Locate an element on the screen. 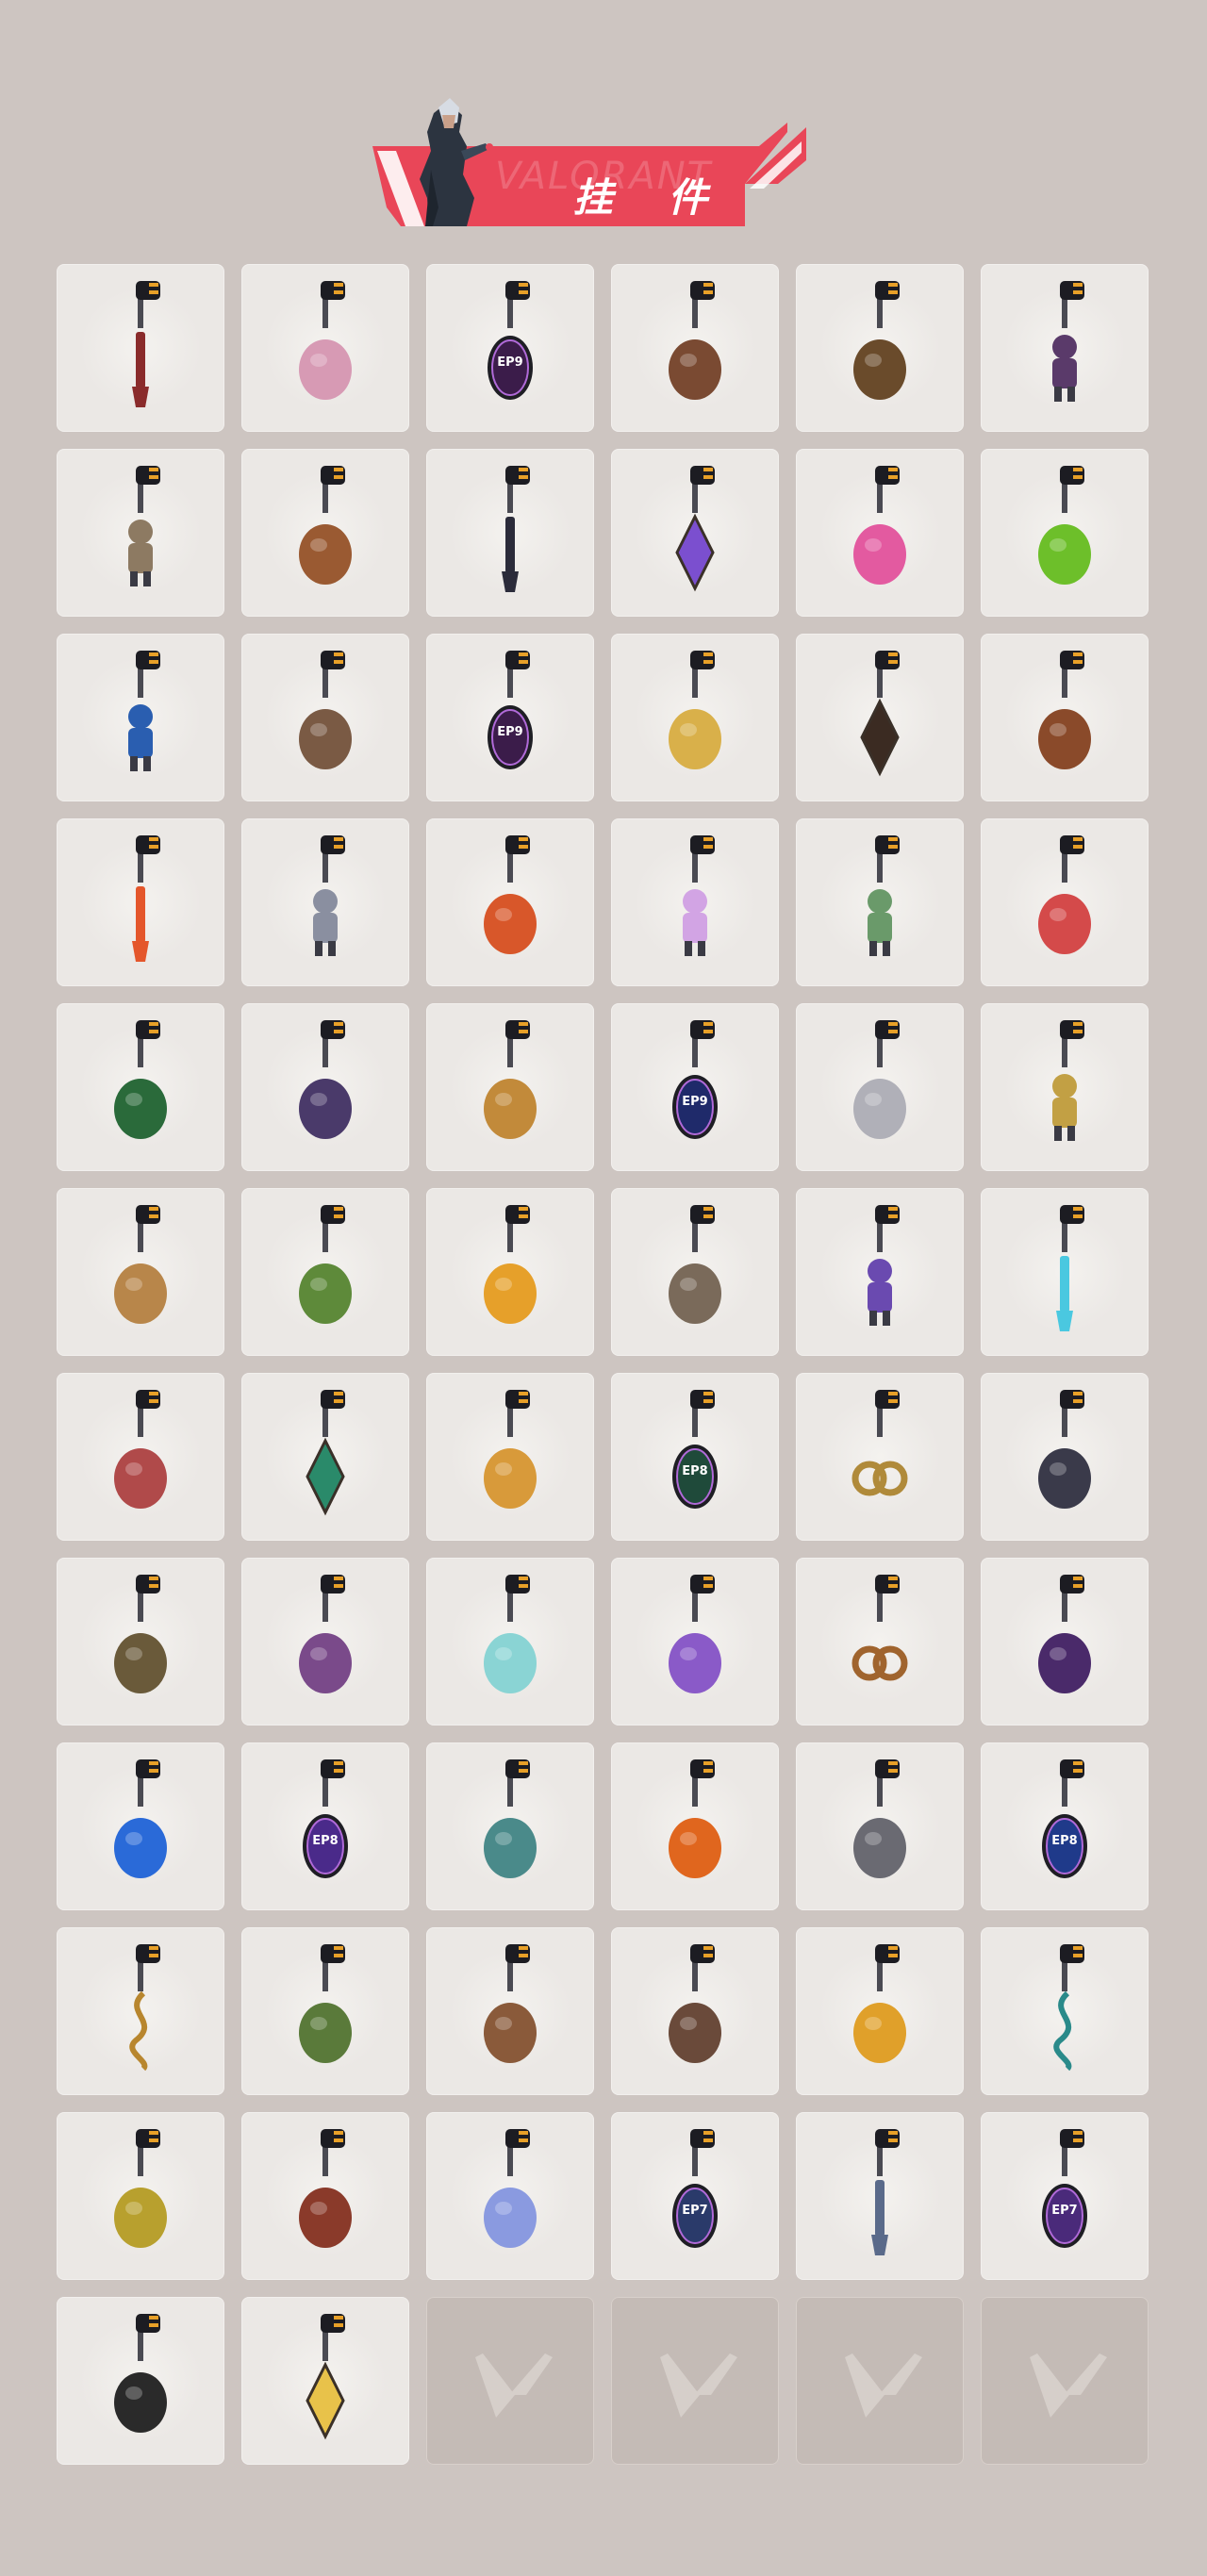 This screenshot has width=1207, height=2576. star-egg-buddy-icon is located at coordinates (325, 2377).